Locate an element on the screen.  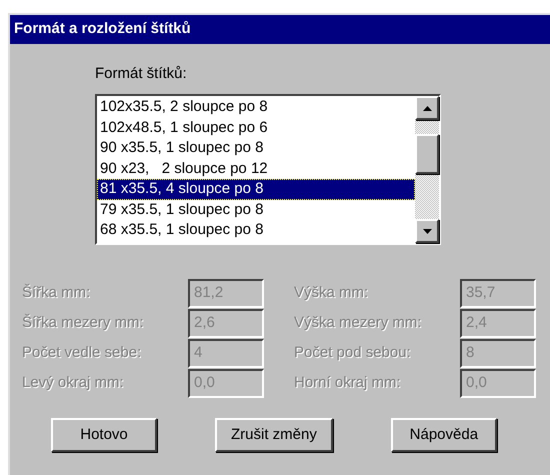
field-label: Levý okraj mm: is located at coordinates (73, 382).